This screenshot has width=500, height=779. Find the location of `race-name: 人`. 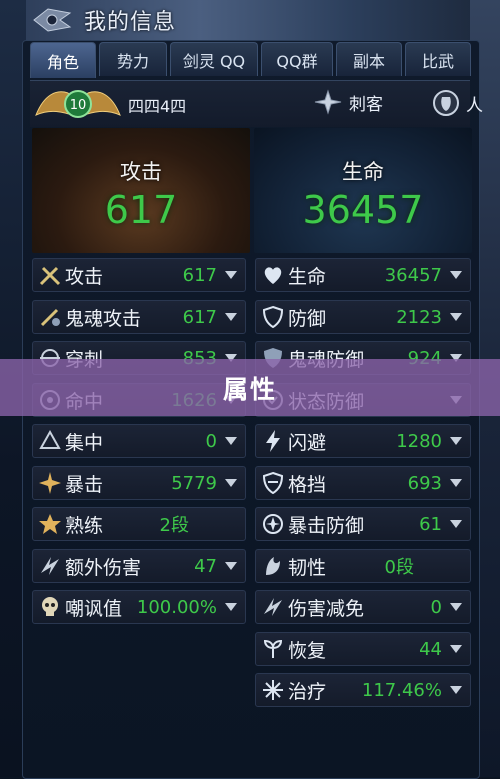

race-name: 人 is located at coordinates (474, 105).